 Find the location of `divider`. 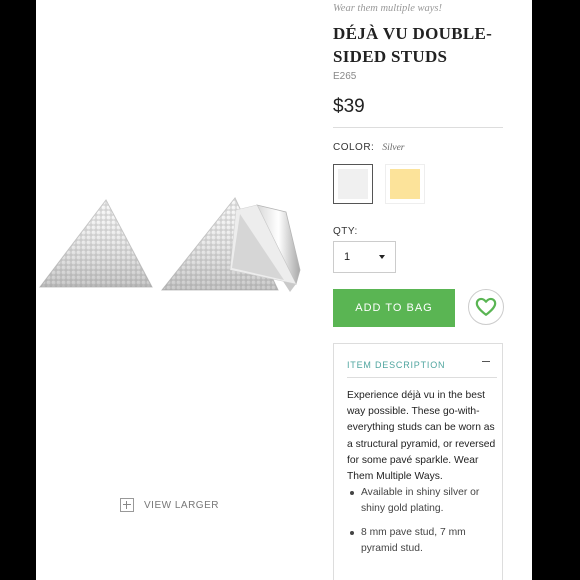

divider is located at coordinates (418, 127).